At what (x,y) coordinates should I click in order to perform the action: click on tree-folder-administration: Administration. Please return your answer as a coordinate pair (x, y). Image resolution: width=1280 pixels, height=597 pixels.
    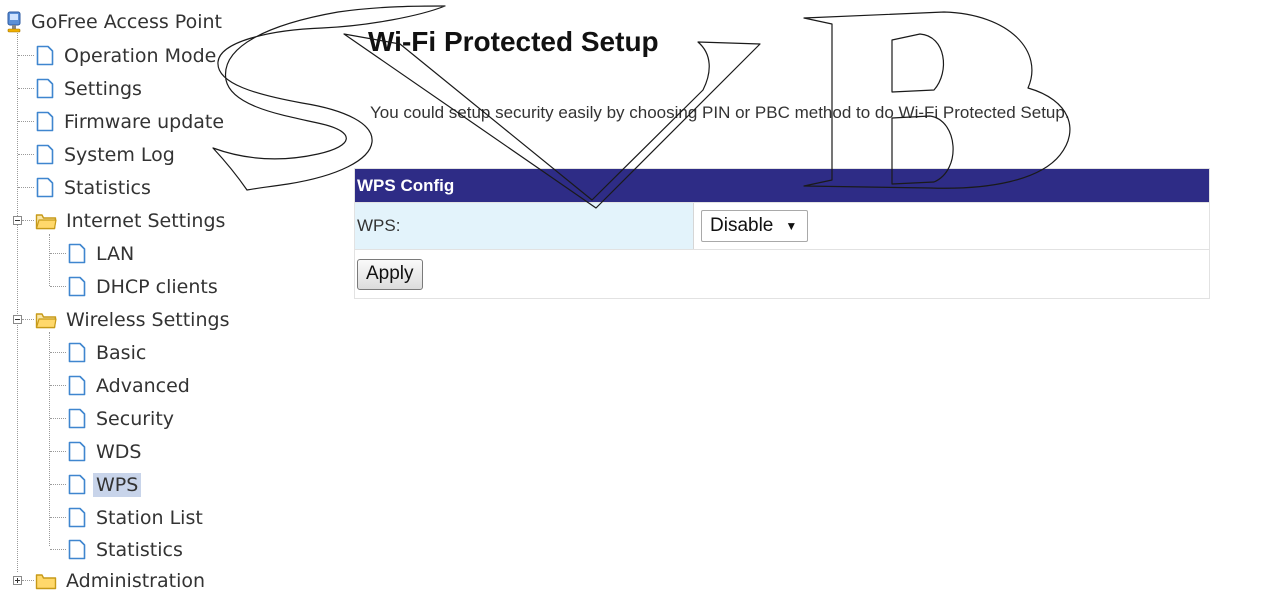
    Looking at the image, I should click on (121, 580).